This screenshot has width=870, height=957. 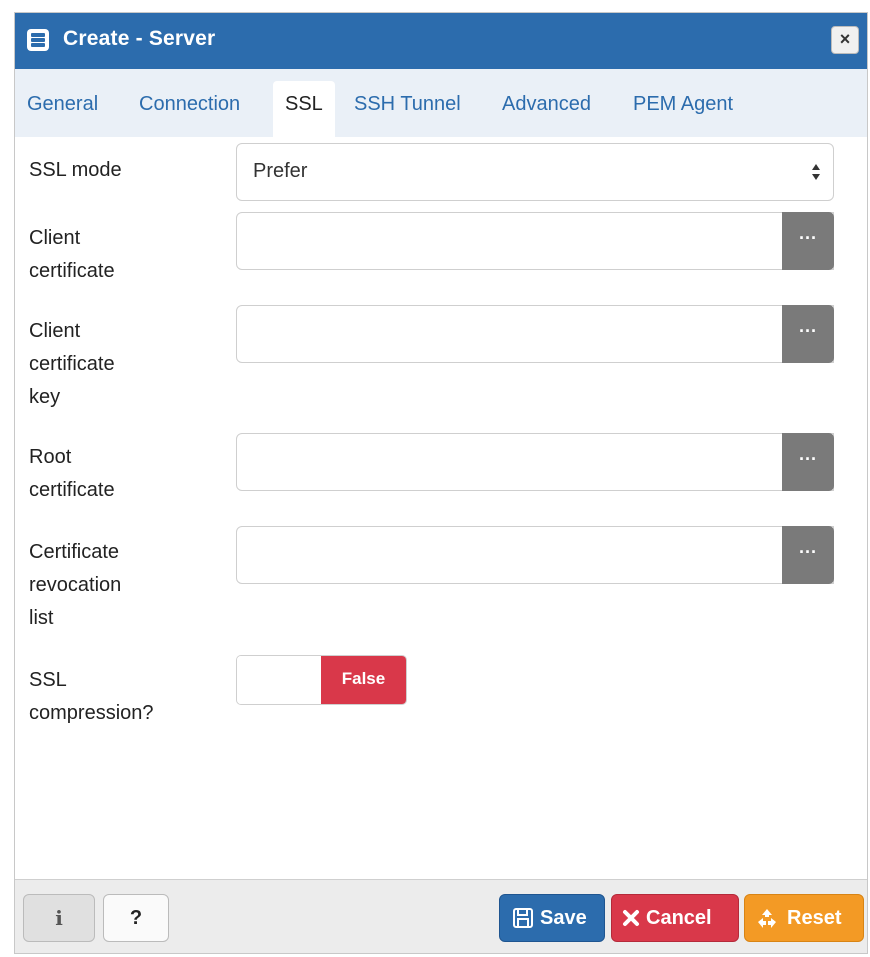 What do you see at coordinates (808, 462) in the screenshot?
I see `root-certificate-browse-button: ···` at bounding box center [808, 462].